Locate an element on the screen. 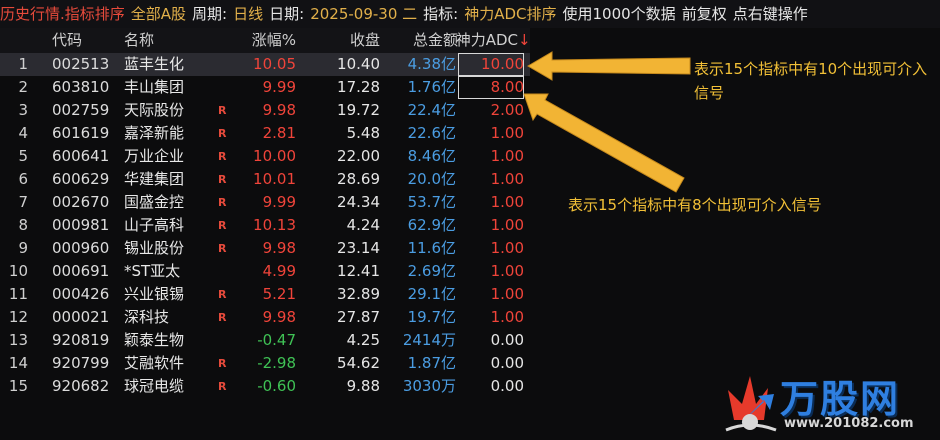 This screenshot has width=940, height=440. close-price: 24.34 is located at coordinates (358, 202).